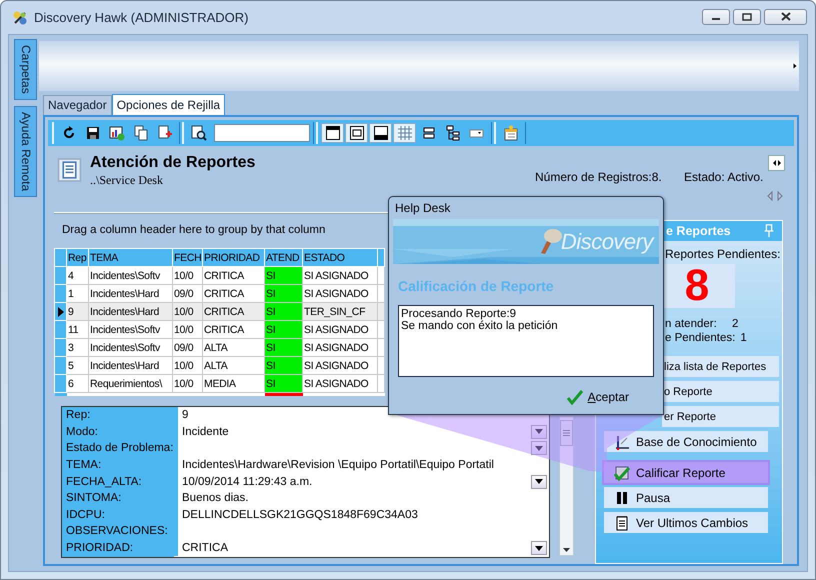 The image size is (816, 580). Describe the element at coordinates (338, 465) in the screenshot. I see `field-value: Incidentes\Hardware\Revision \Equipo Portatil\Equipo Portatil` at that location.